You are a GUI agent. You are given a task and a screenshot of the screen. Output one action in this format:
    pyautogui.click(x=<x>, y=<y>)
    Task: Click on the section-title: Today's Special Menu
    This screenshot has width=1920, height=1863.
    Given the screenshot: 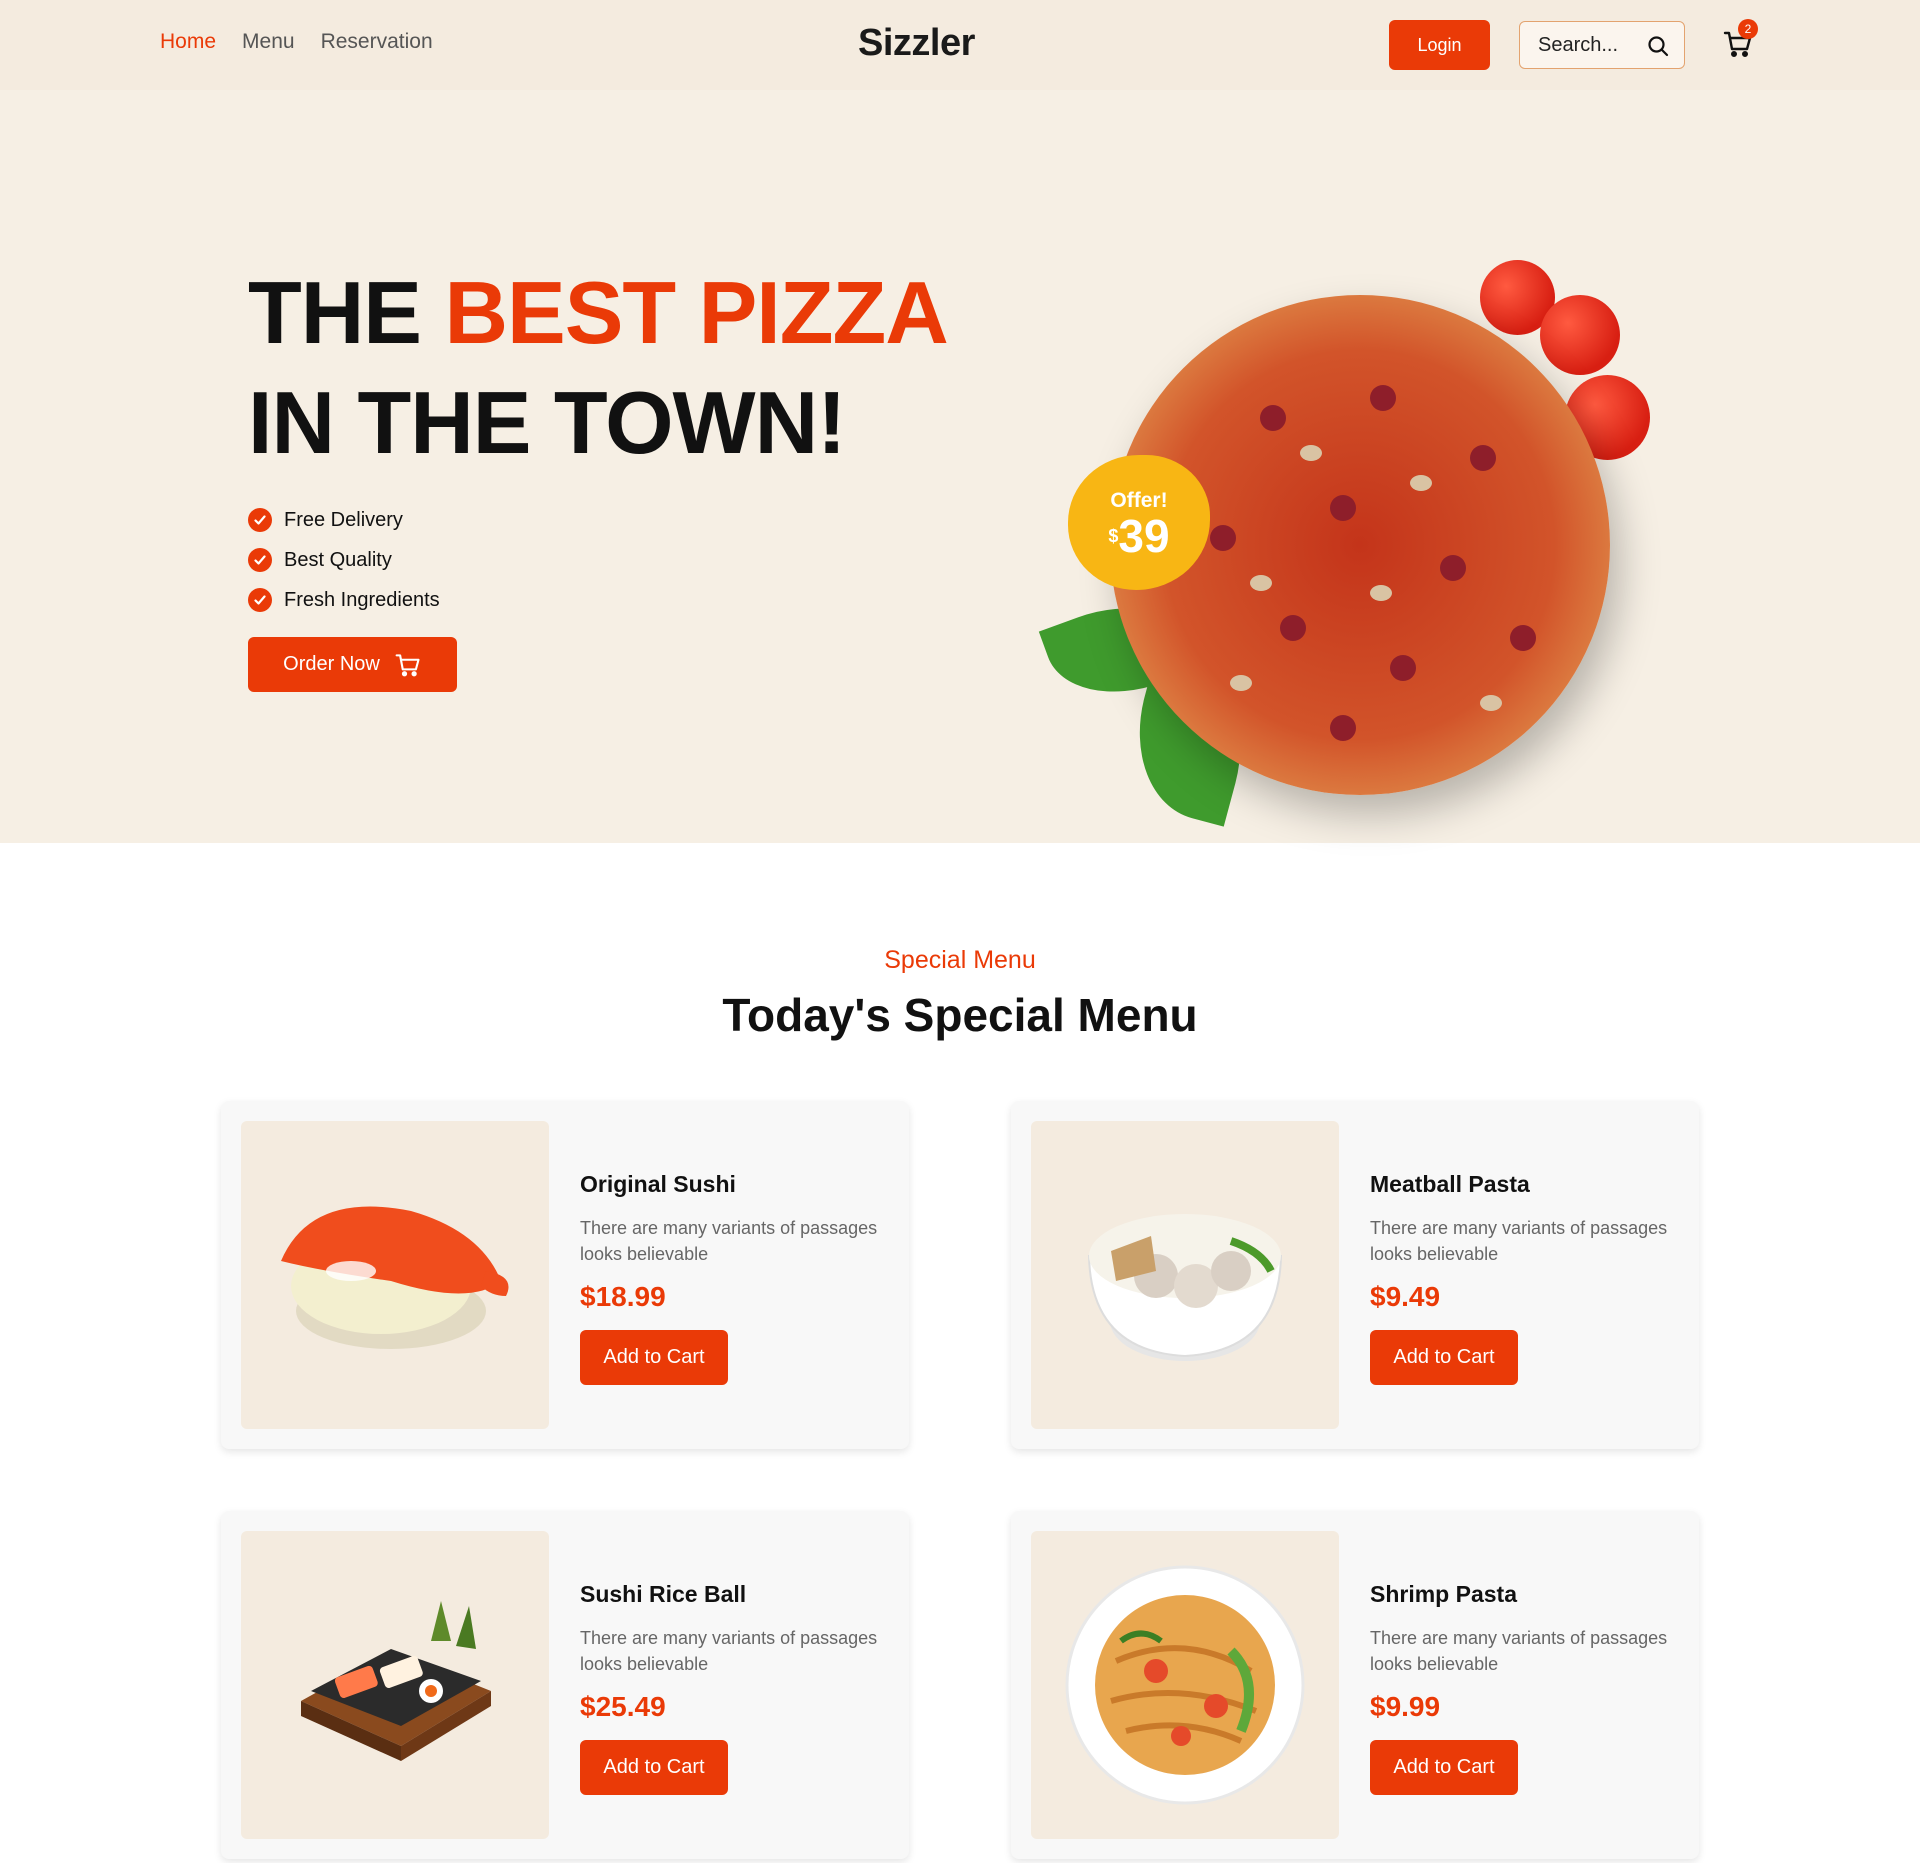 What is the action you would take?
    pyautogui.click(x=960, y=1015)
    